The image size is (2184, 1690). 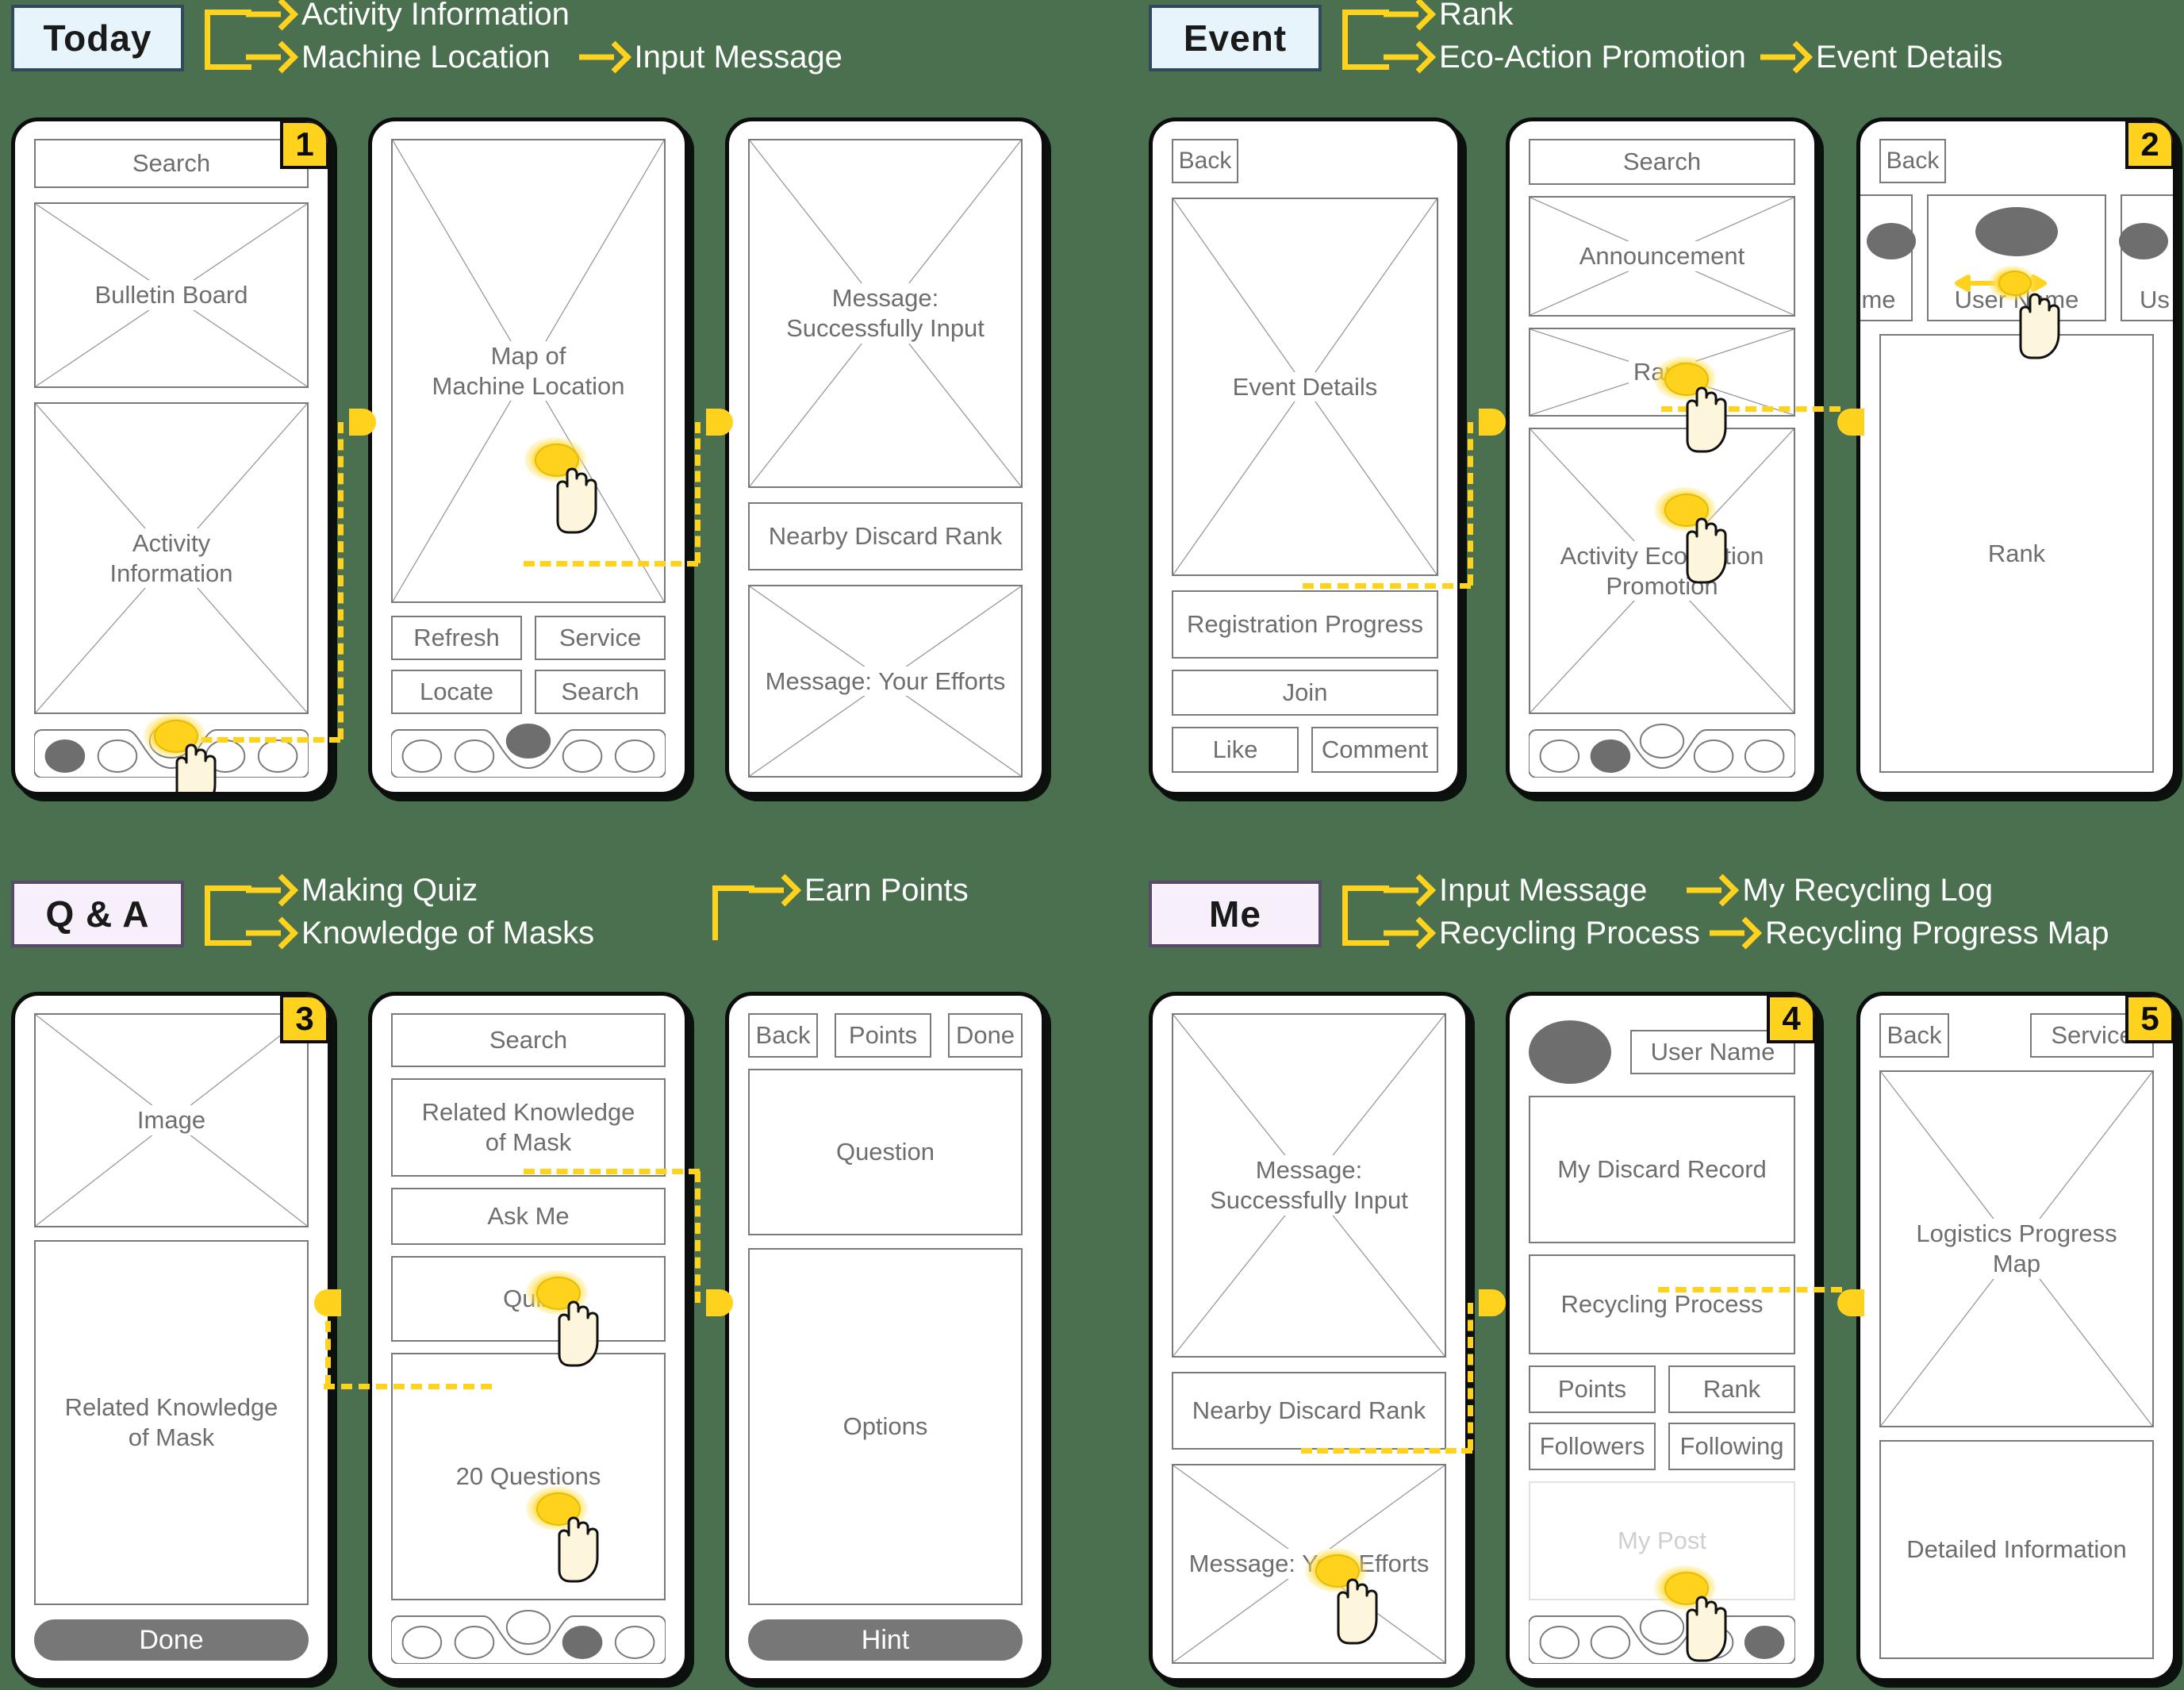 What do you see at coordinates (1662, 256) in the screenshot?
I see `announcement-card: Announcement` at bounding box center [1662, 256].